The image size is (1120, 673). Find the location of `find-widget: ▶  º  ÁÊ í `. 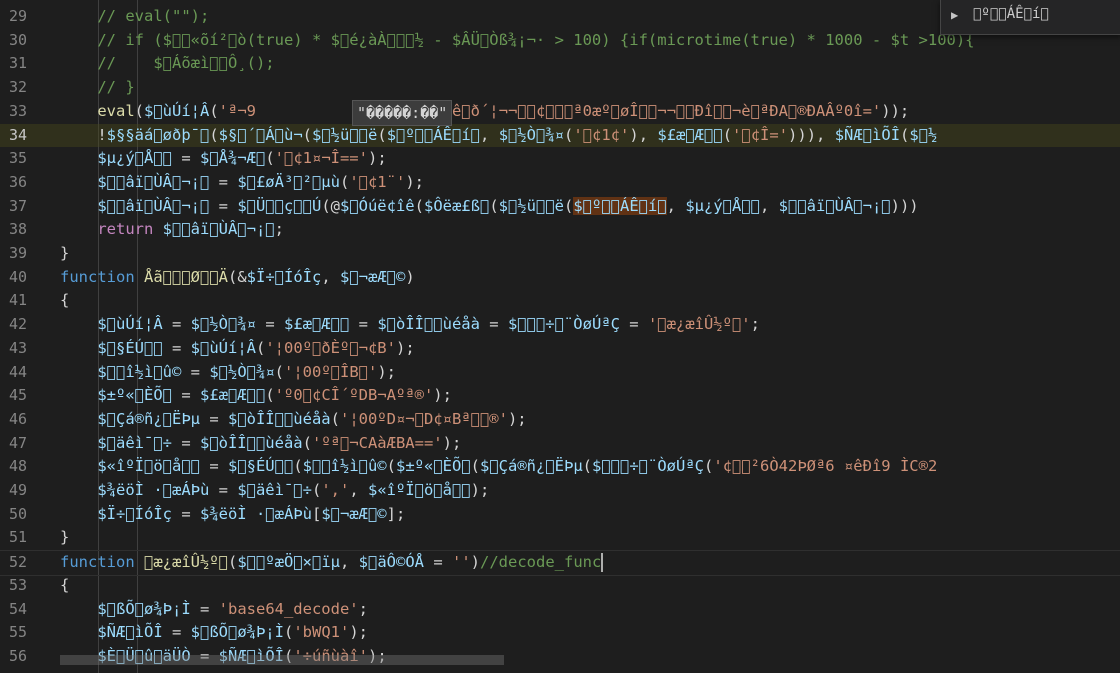

find-widget: ▶  º  ÁÊ í  is located at coordinates (1030, 17).